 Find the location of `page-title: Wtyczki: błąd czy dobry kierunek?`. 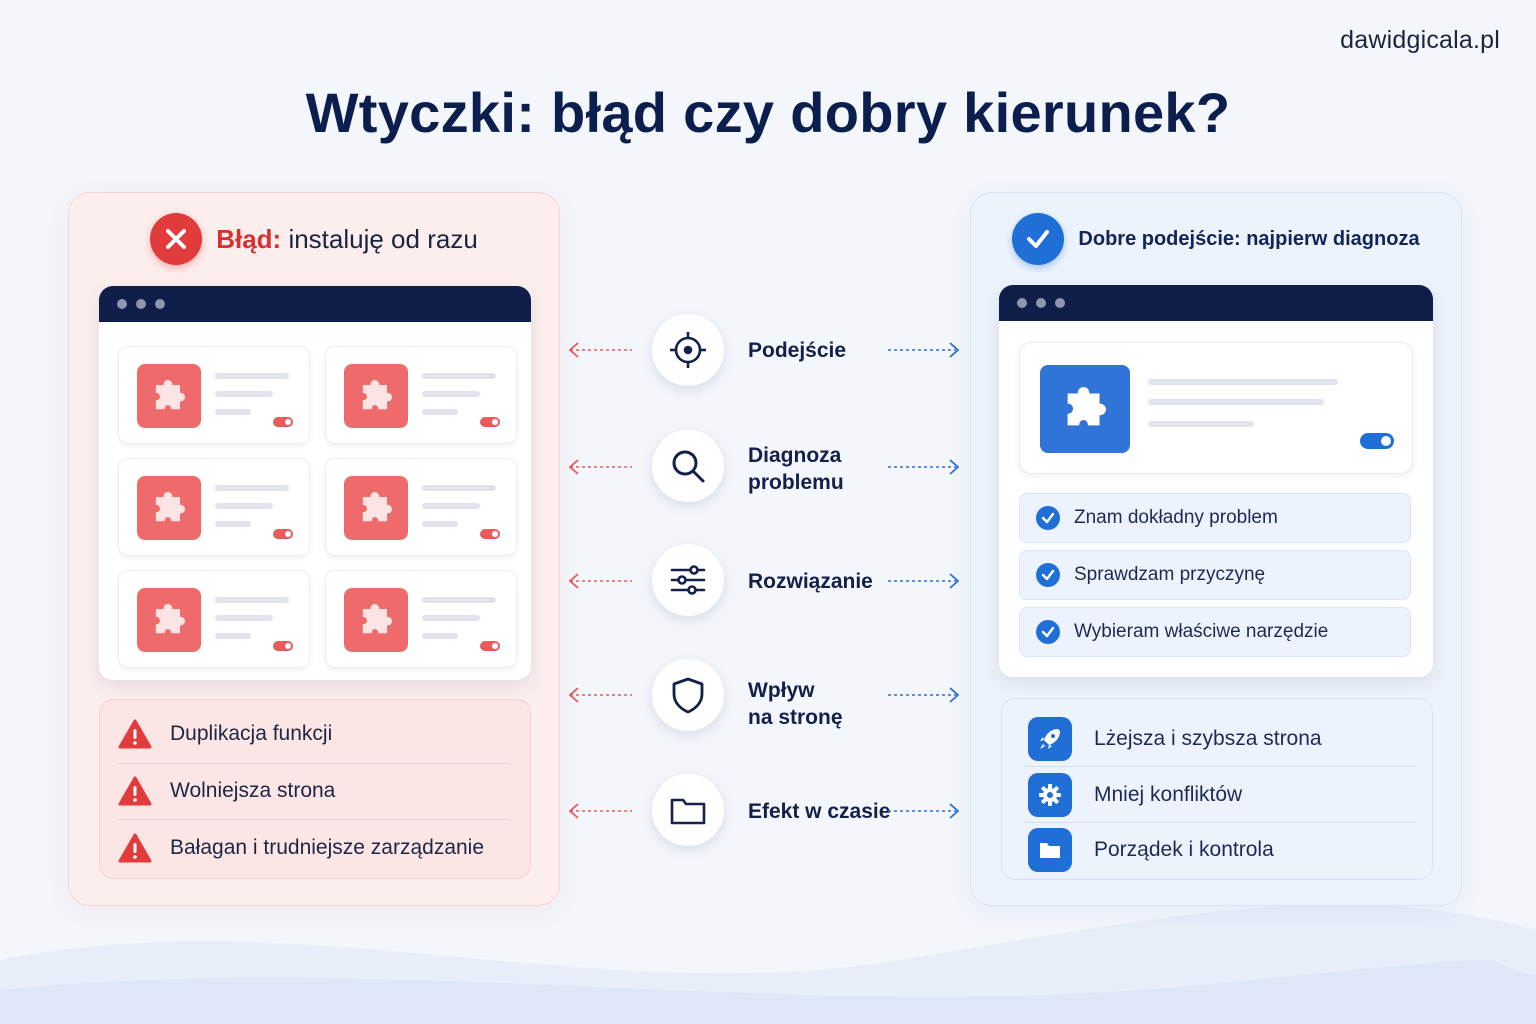

page-title: Wtyczki: błąd czy dobry kierunek? is located at coordinates (768, 112).